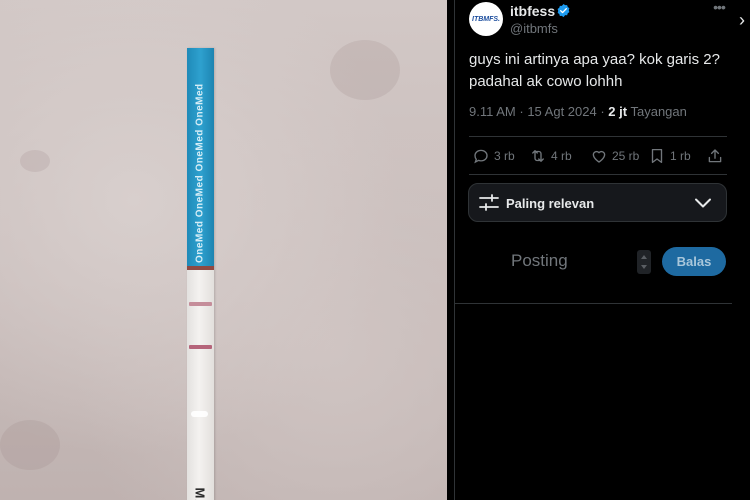 This screenshot has width=750, height=500. Describe the element at coordinates (694, 261) in the screenshot. I see `reply-submit-button: Balas` at that location.